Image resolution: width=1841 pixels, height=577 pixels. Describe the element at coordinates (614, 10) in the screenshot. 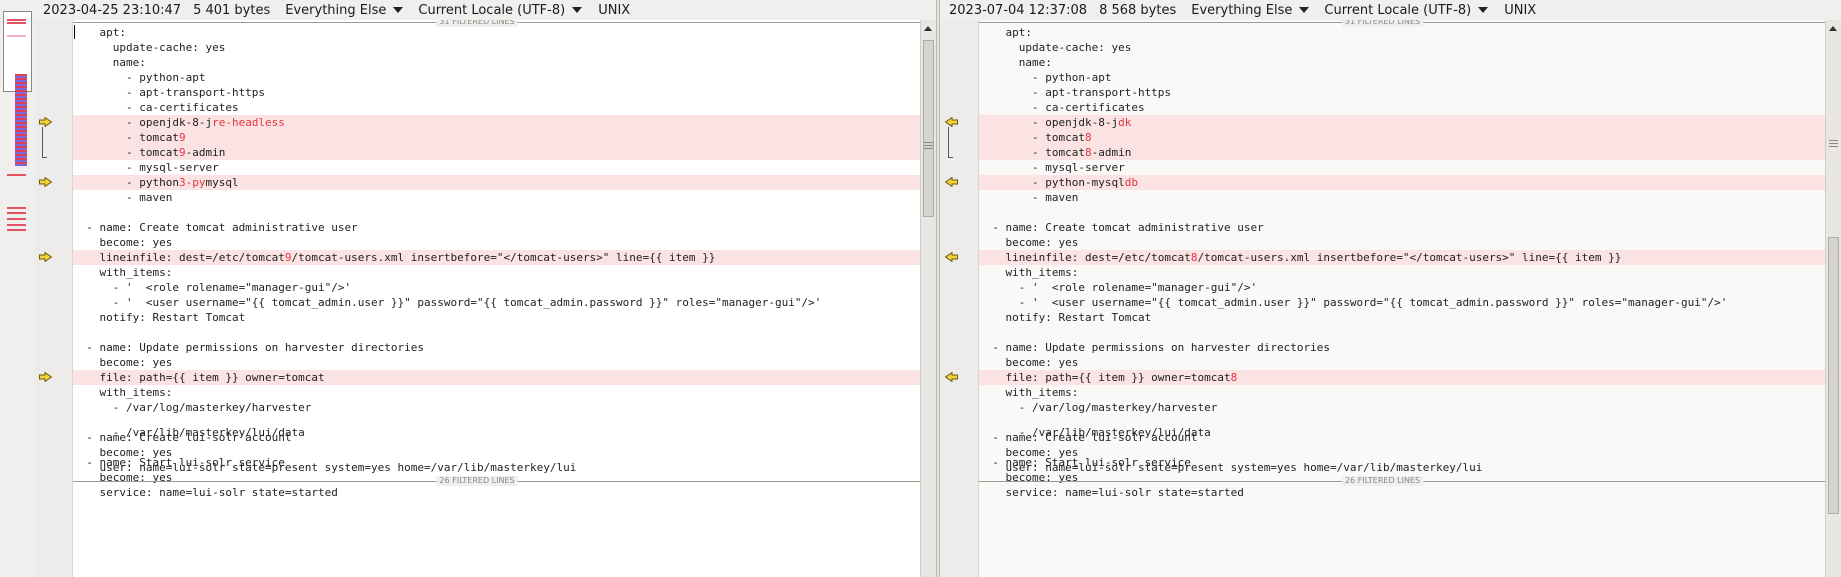

I see `left-line-ending: UNIX` at that location.